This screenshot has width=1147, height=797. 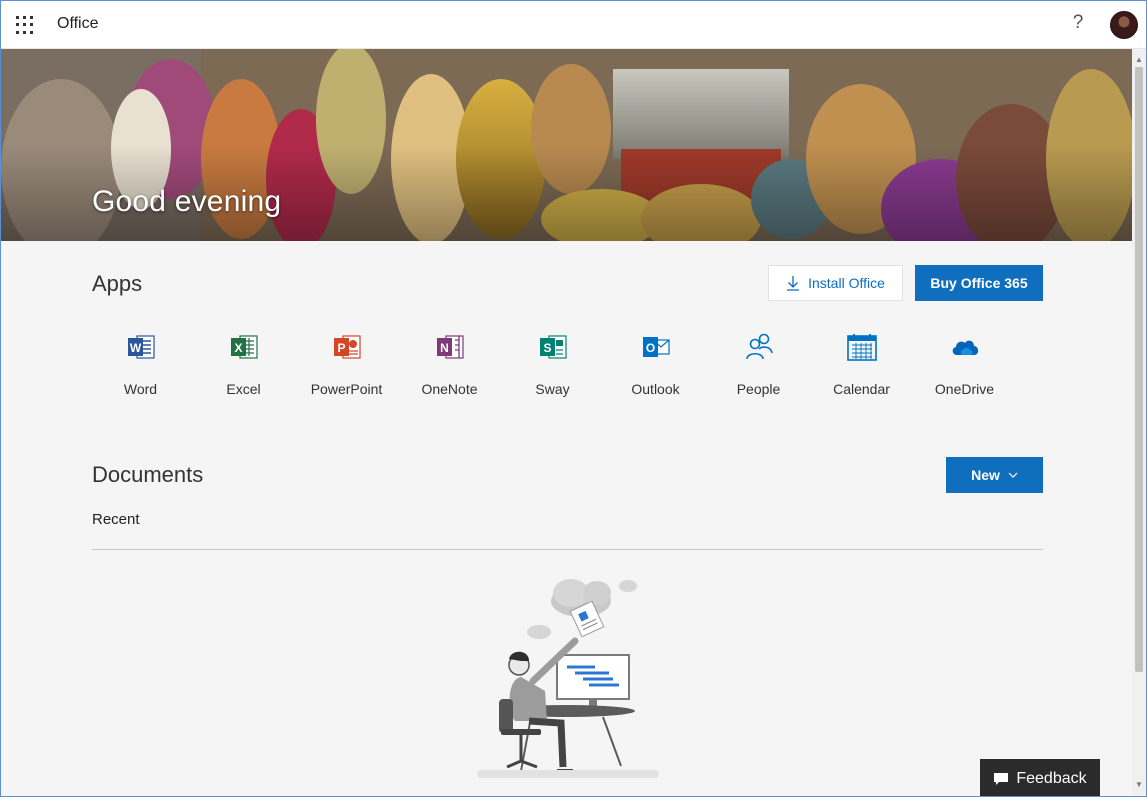 I want to click on app-label: Word, so click(x=140, y=389).